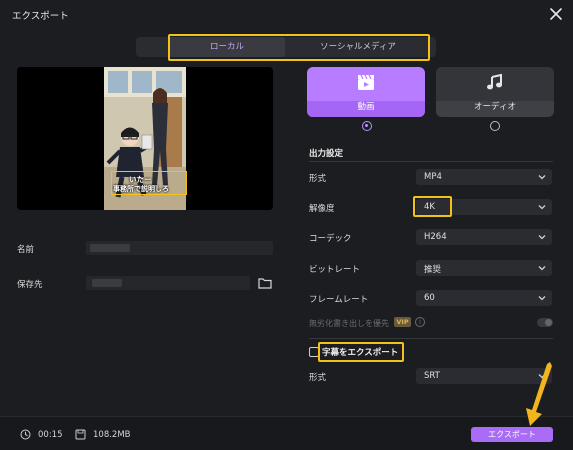 The height and width of the screenshot is (450, 573). What do you see at coordinates (26, 250) in the screenshot?
I see `name-label: 名前` at bounding box center [26, 250].